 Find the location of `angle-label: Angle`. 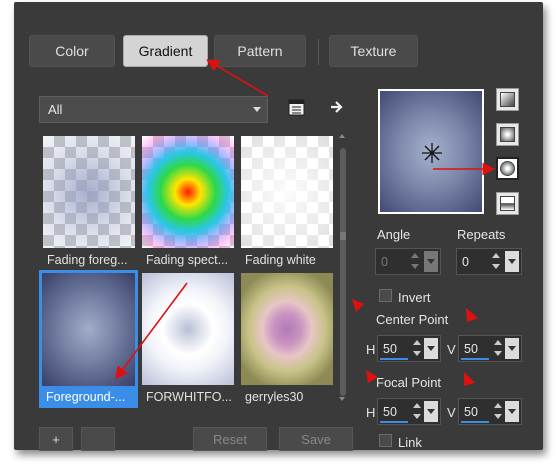

angle-label: Angle is located at coordinates (394, 234).